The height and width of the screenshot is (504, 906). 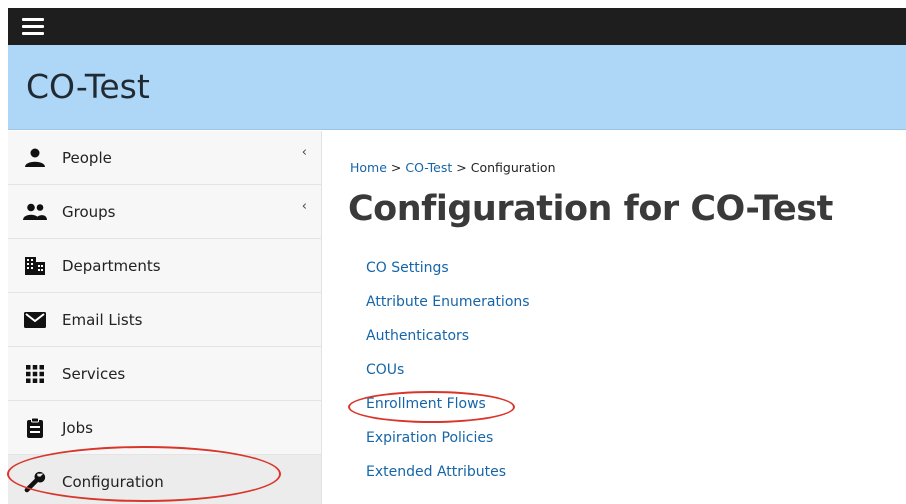 What do you see at coordinates (35, 374) in the screenshot?
I see `grid-icon` at bounding box center [35, 374].